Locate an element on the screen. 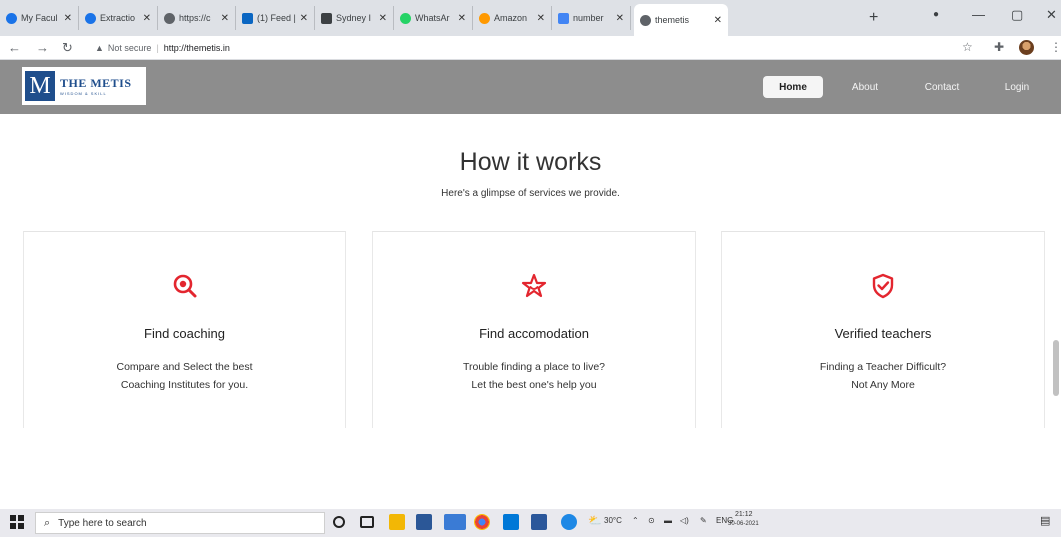 The width and height of the screenshot is (1061, 537). bookmark-star-icon: ☆ is located at coordinates (967, 47).